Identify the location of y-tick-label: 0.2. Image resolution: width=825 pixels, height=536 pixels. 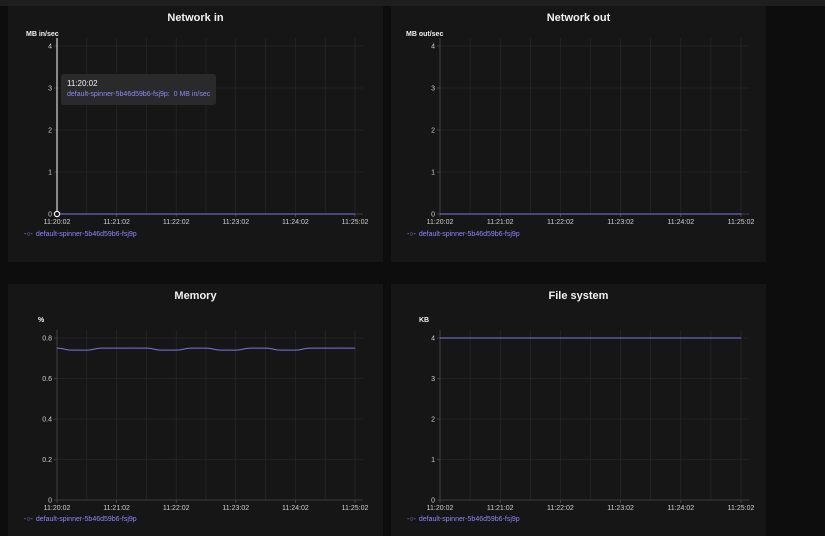
(47, 460).